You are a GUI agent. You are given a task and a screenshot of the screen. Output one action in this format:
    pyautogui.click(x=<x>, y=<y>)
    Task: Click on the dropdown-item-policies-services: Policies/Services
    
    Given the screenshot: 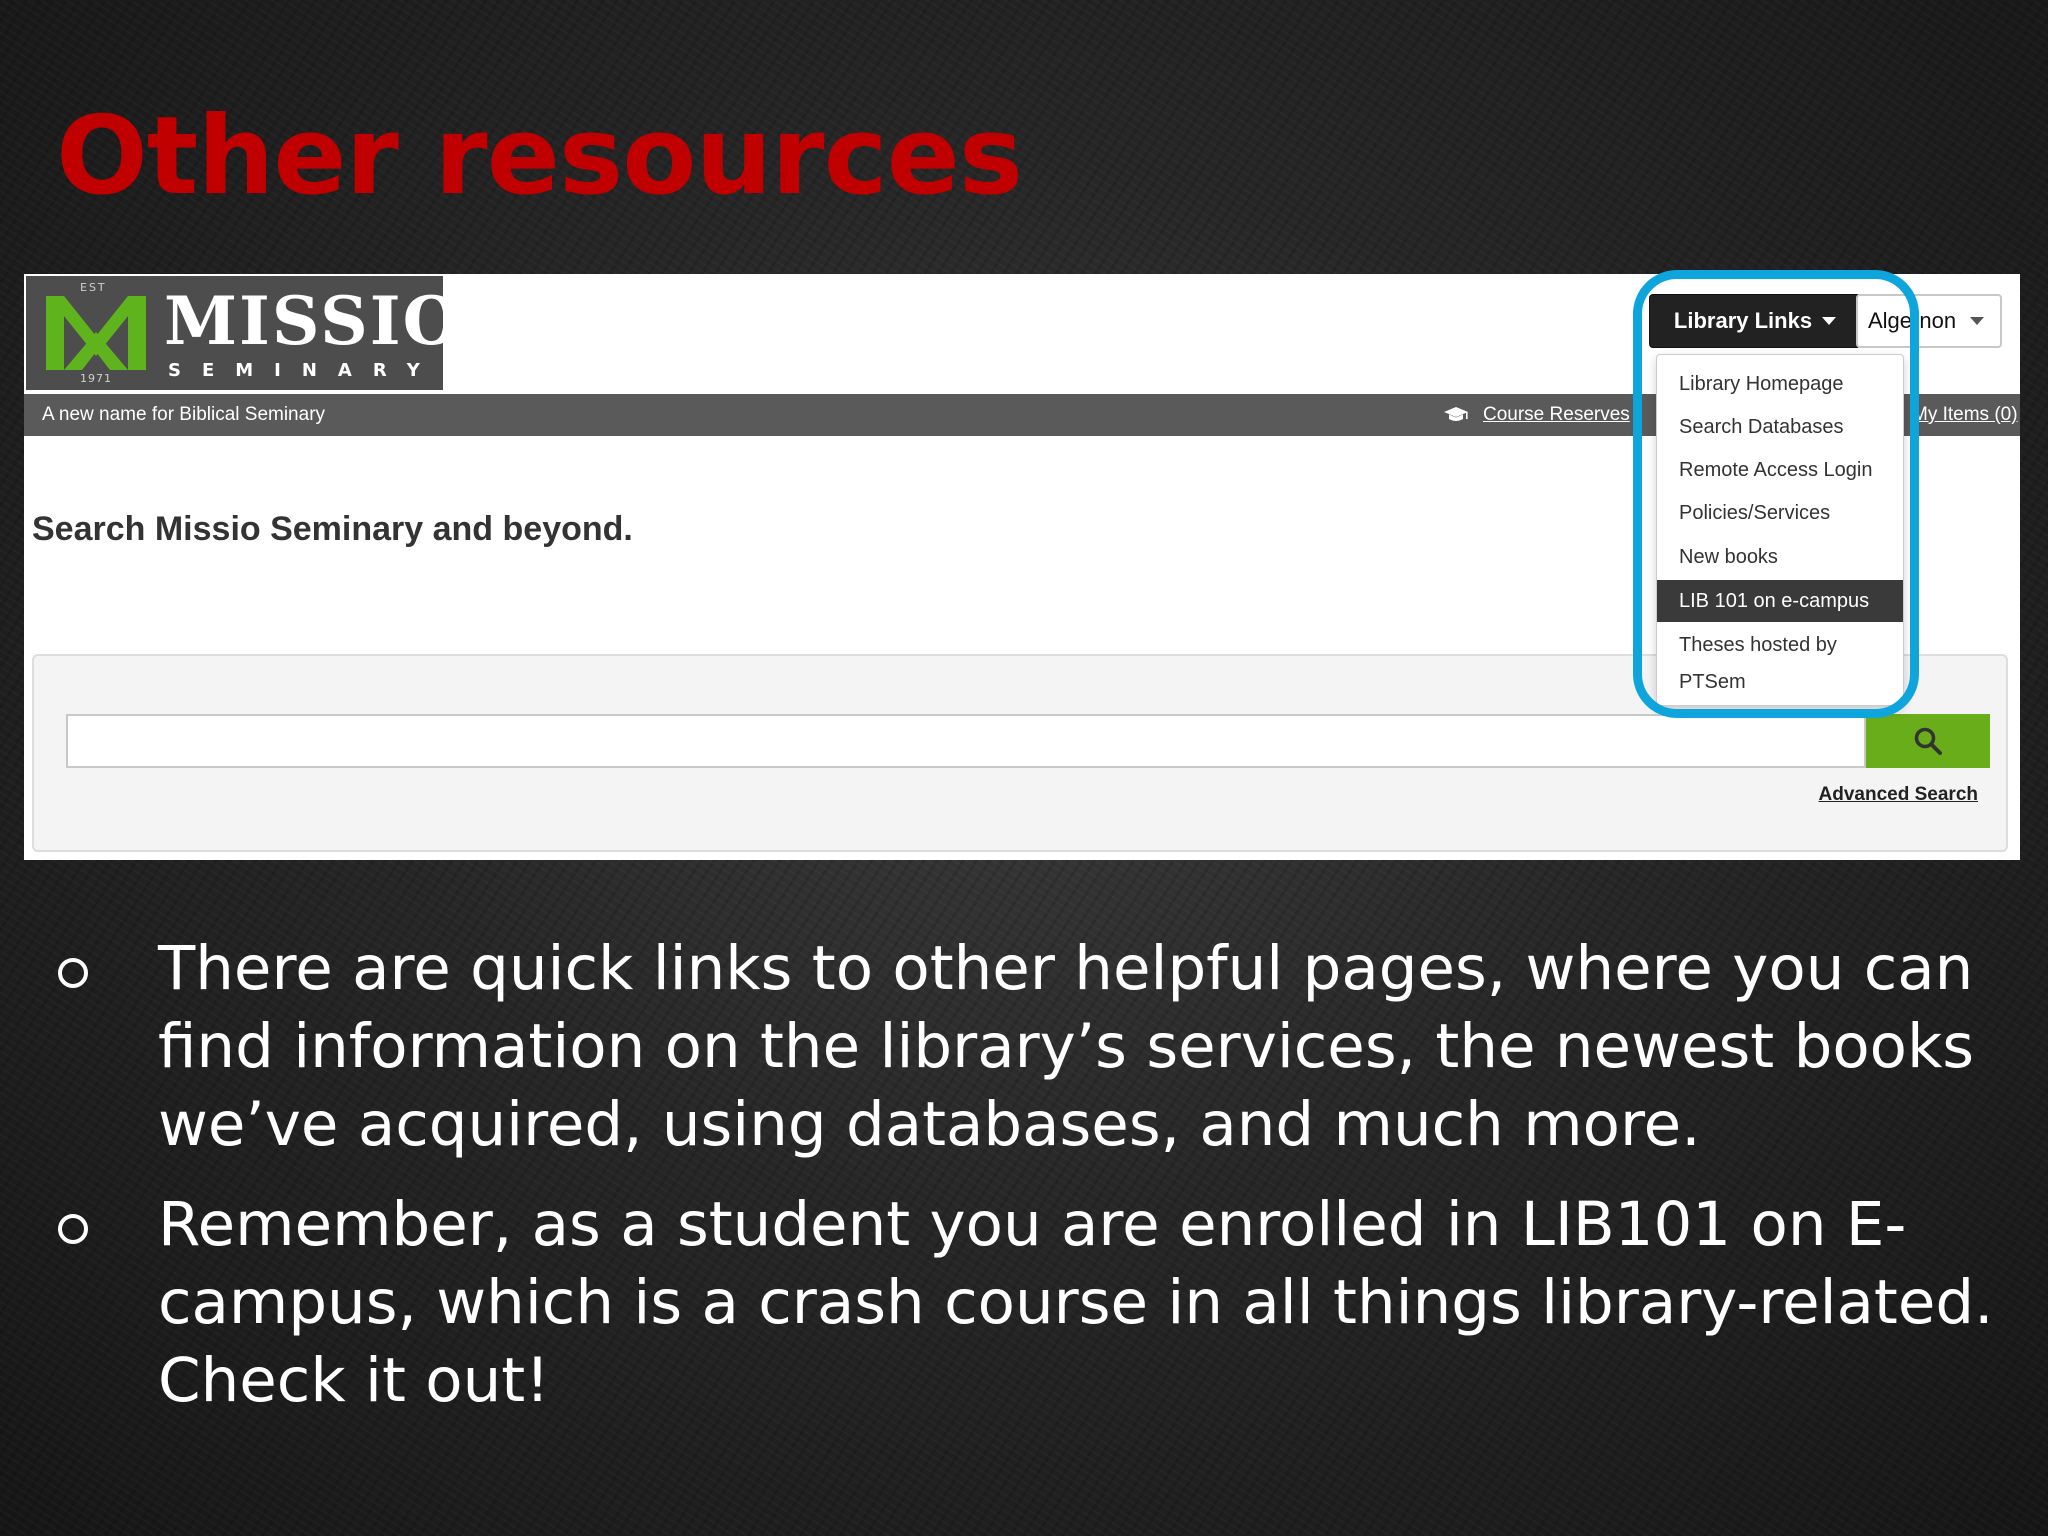 What is the action you would take?
    pyautogui.click(x=1780, y=513)
    